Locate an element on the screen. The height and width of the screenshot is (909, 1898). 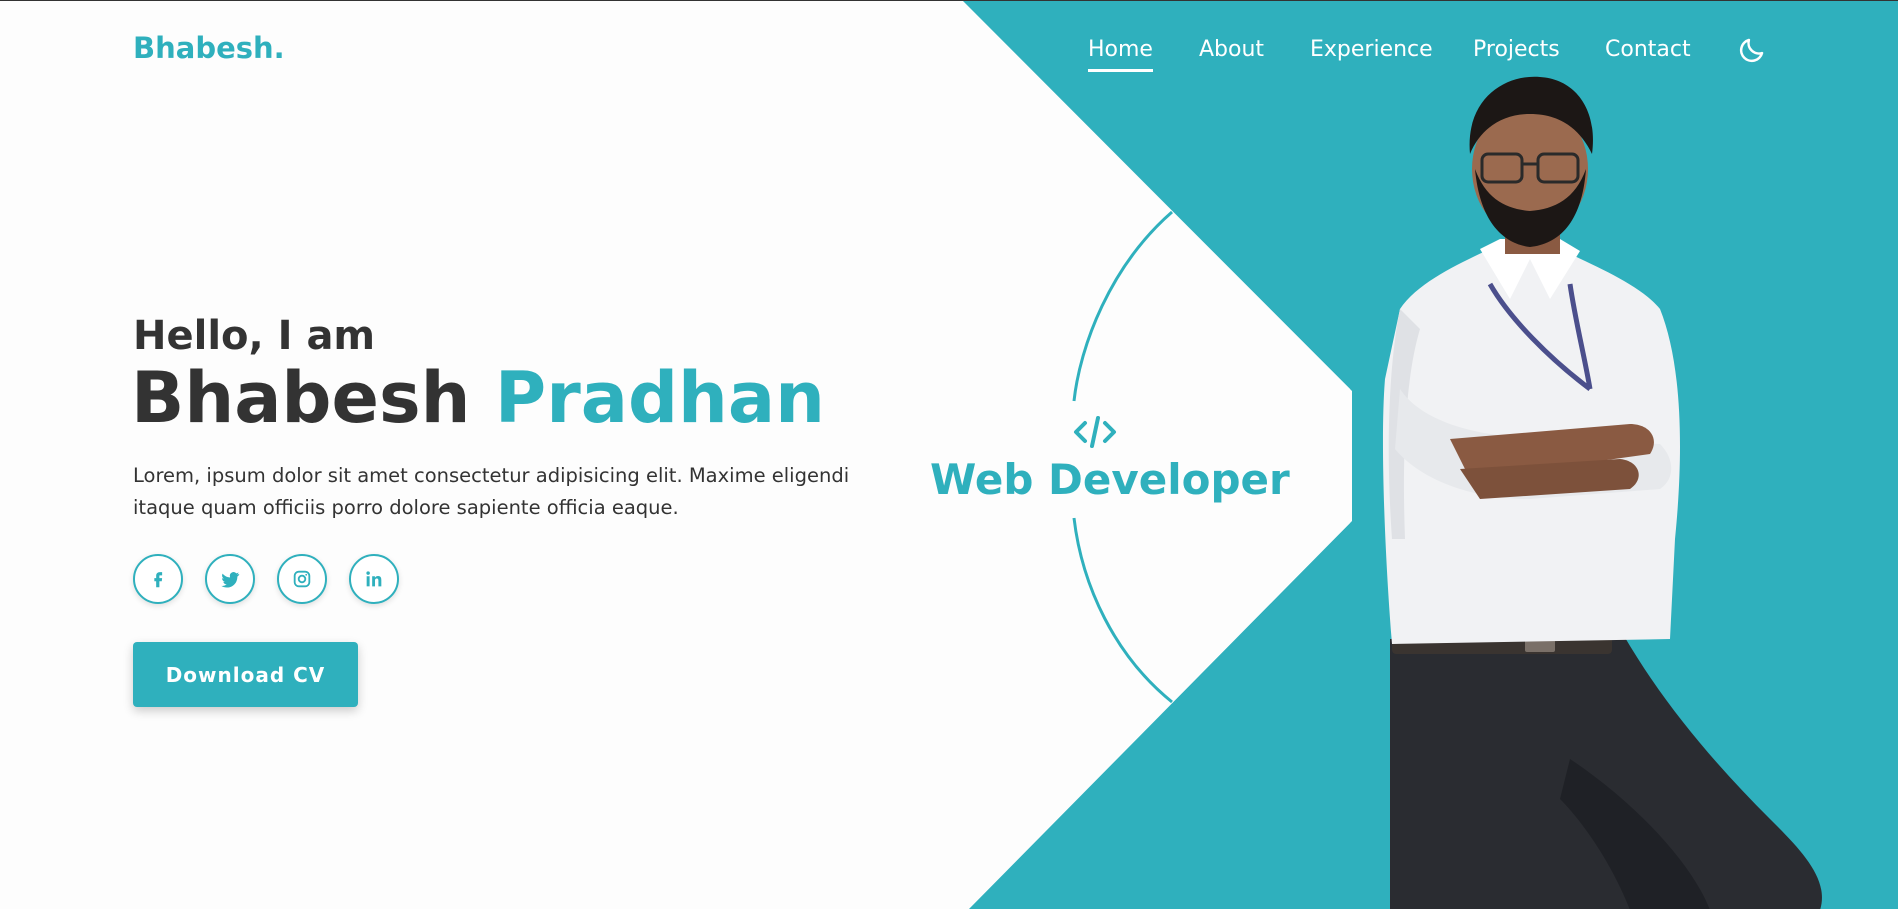
twitter-link is located at coordinates (230, 579).